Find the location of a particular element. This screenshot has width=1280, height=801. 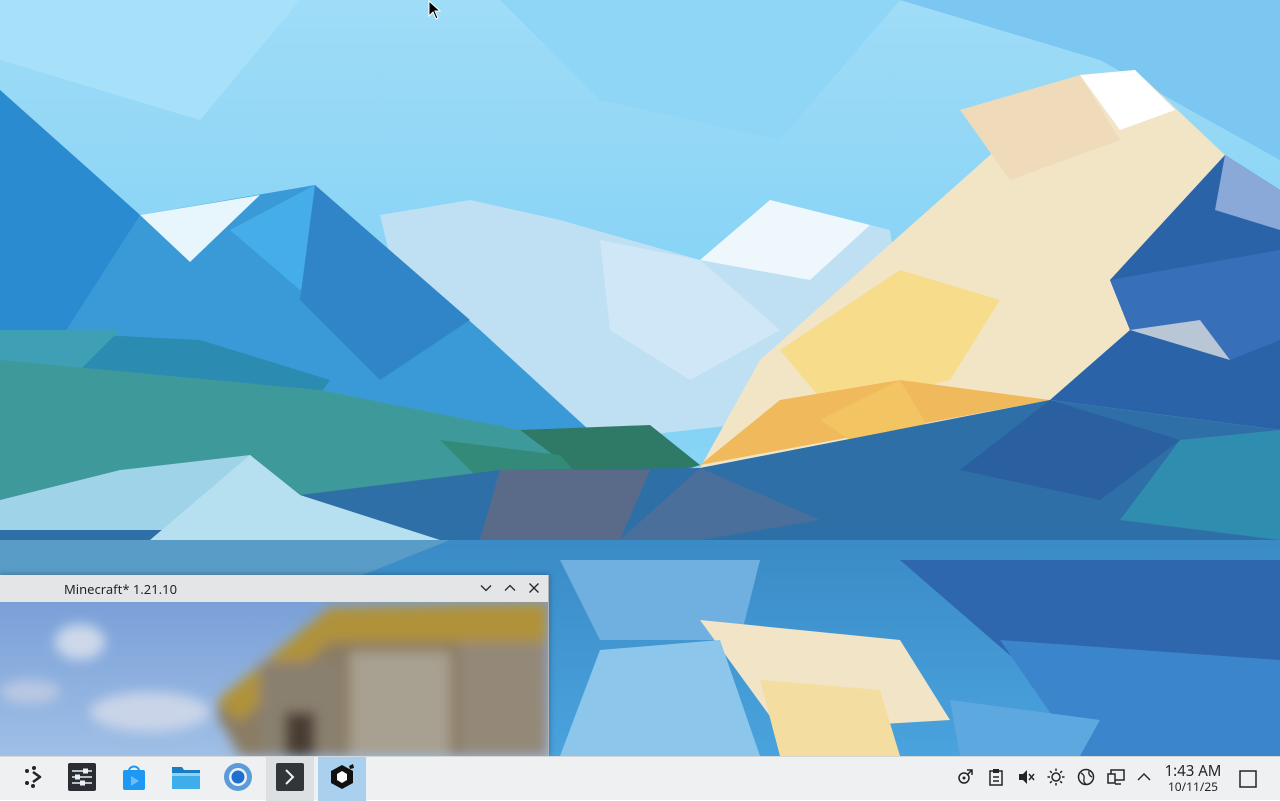

taskbar-dolphin is located at coordinates (186, 779).